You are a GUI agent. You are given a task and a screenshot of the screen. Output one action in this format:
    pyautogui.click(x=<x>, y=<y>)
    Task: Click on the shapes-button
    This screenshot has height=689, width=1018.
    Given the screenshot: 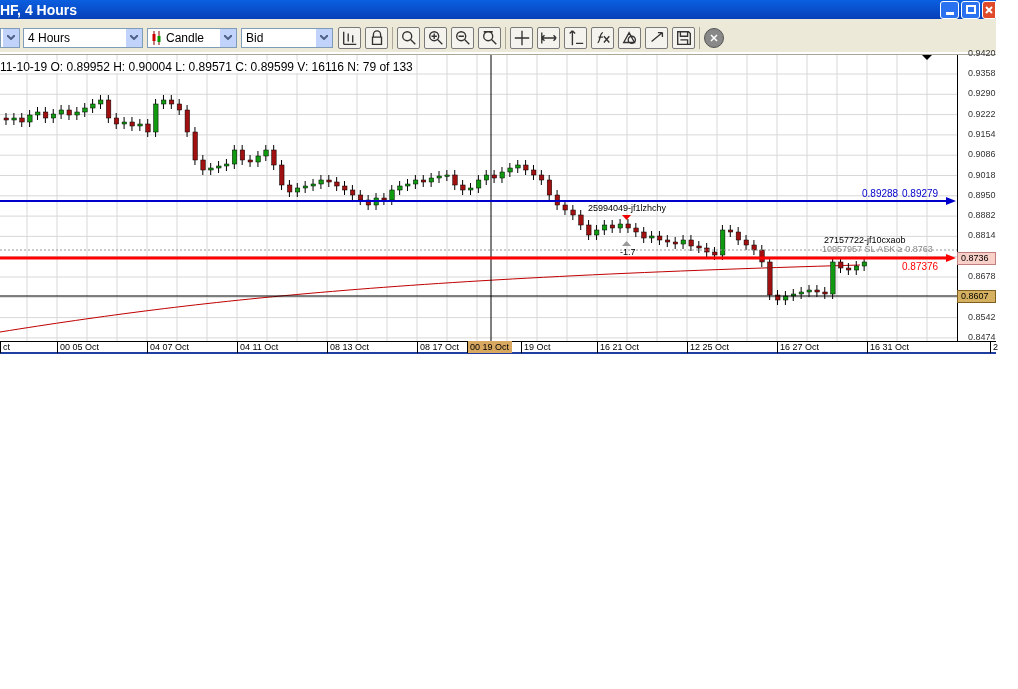 What is the action you would take?
    pyautogui.click(x=629, y=37)
    